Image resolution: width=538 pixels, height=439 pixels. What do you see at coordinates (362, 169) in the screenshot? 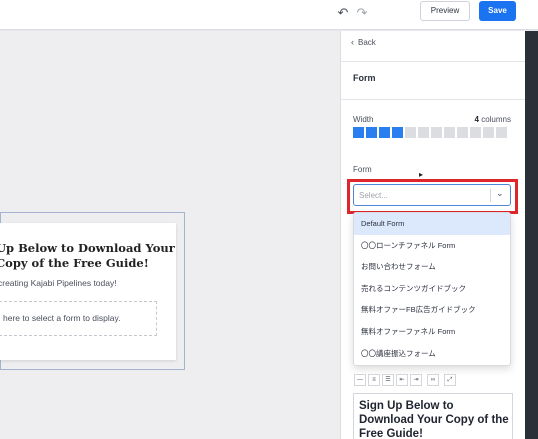
I see `form-field-label: Form` at bounding box center [362, 169].